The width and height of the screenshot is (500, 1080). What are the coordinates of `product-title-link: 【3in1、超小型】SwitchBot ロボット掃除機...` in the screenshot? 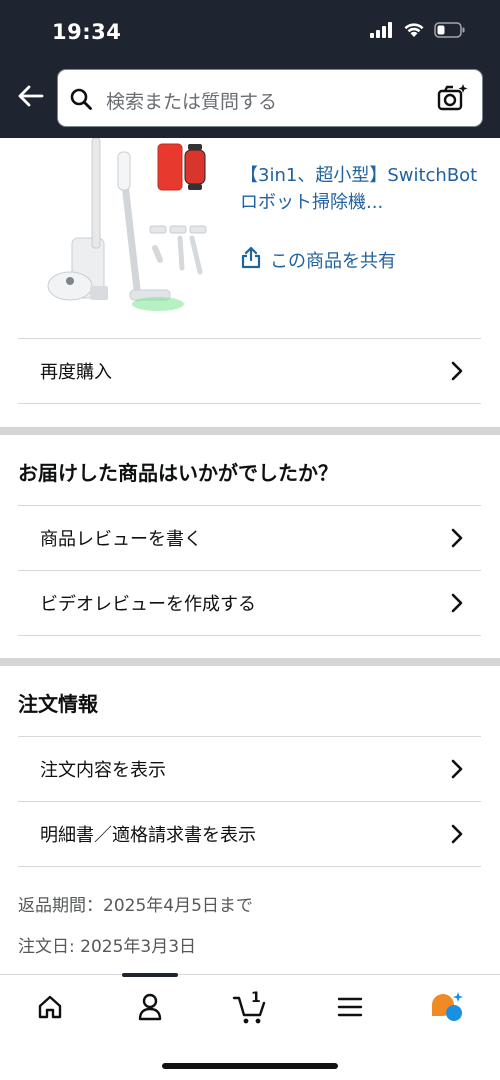 It's located at (360, 189).